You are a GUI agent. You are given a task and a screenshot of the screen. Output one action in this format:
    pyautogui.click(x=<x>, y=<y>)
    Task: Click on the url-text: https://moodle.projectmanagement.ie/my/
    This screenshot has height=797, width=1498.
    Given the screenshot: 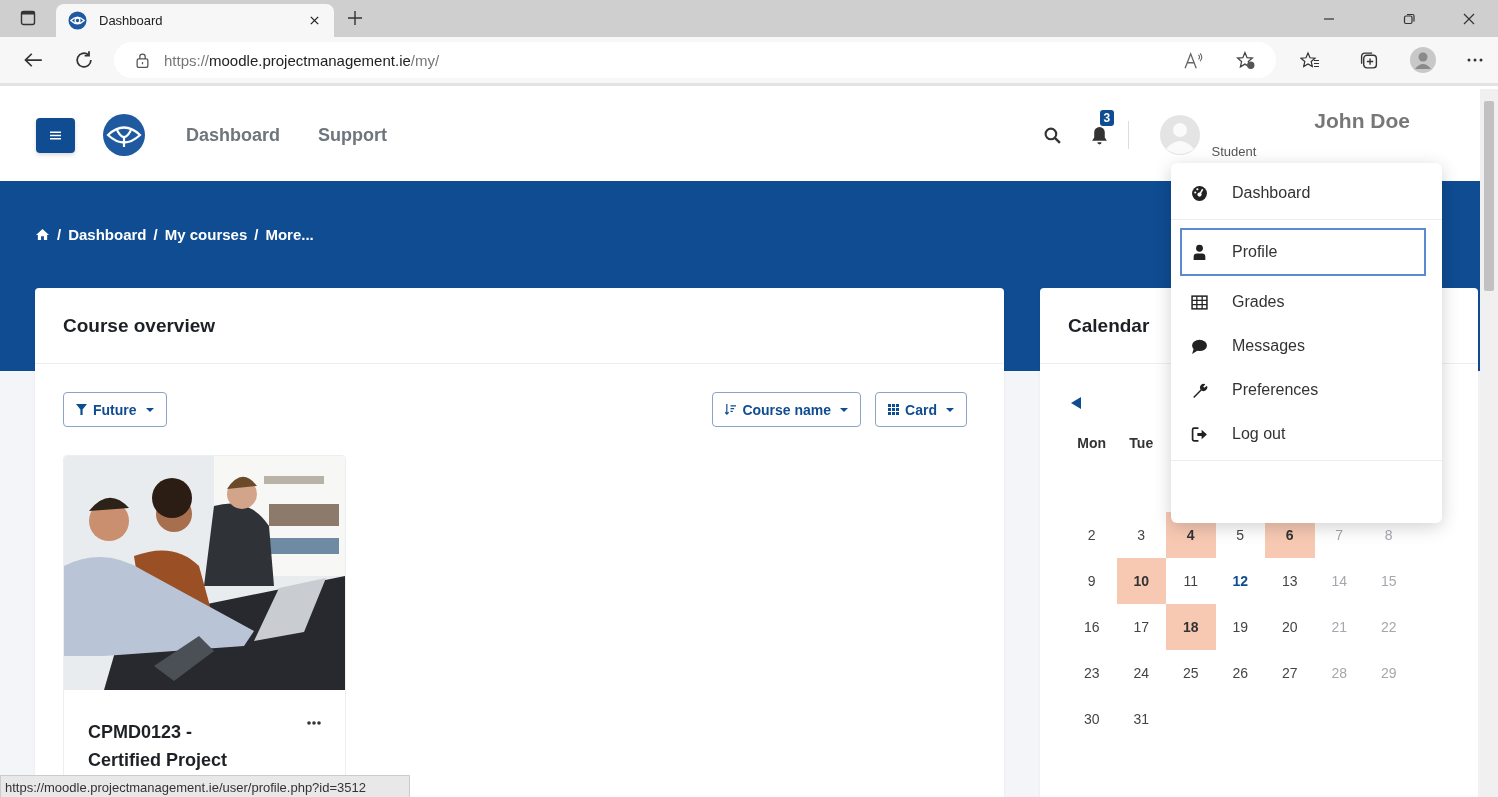 What is the action you would take?
    pyautogui.click(x=302, y=60)
    